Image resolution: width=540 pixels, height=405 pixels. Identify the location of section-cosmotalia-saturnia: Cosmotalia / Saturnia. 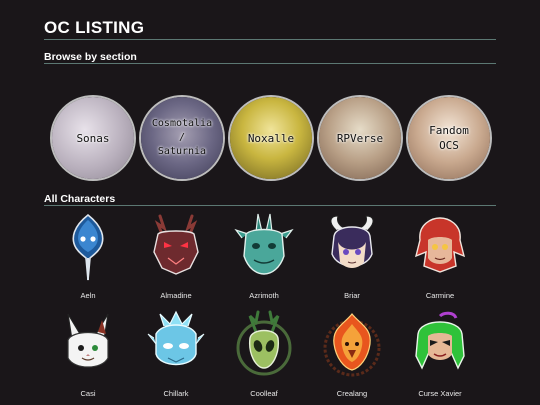
(182, 138).